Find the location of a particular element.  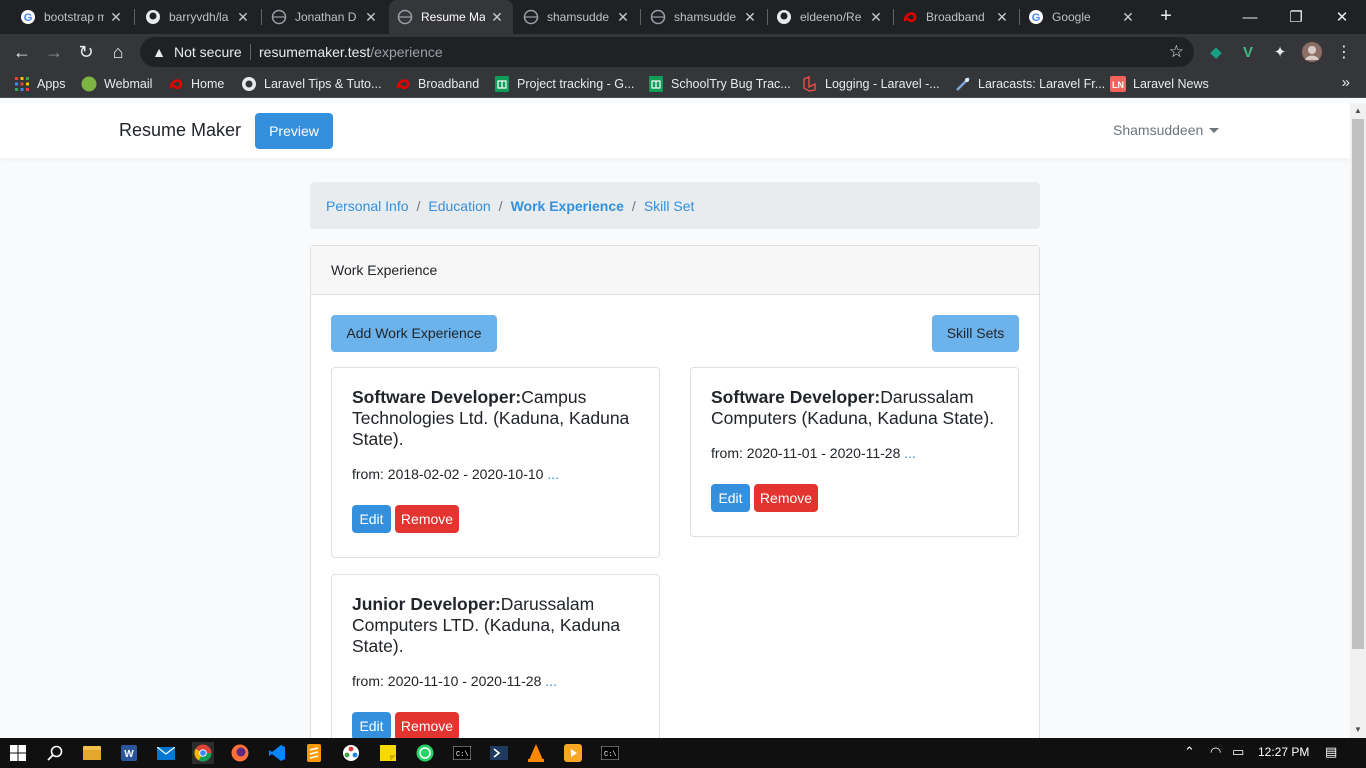

color-picker-icon is located at coordinates (351, 753).